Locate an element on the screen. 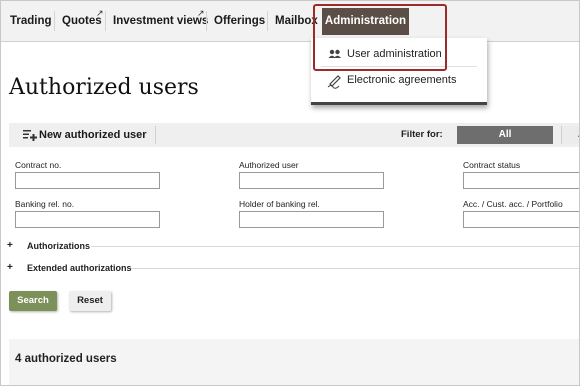 This screenshot has height=386, width=580. nav-item-investment-views: Investment views is located at coordinates (160, 21).